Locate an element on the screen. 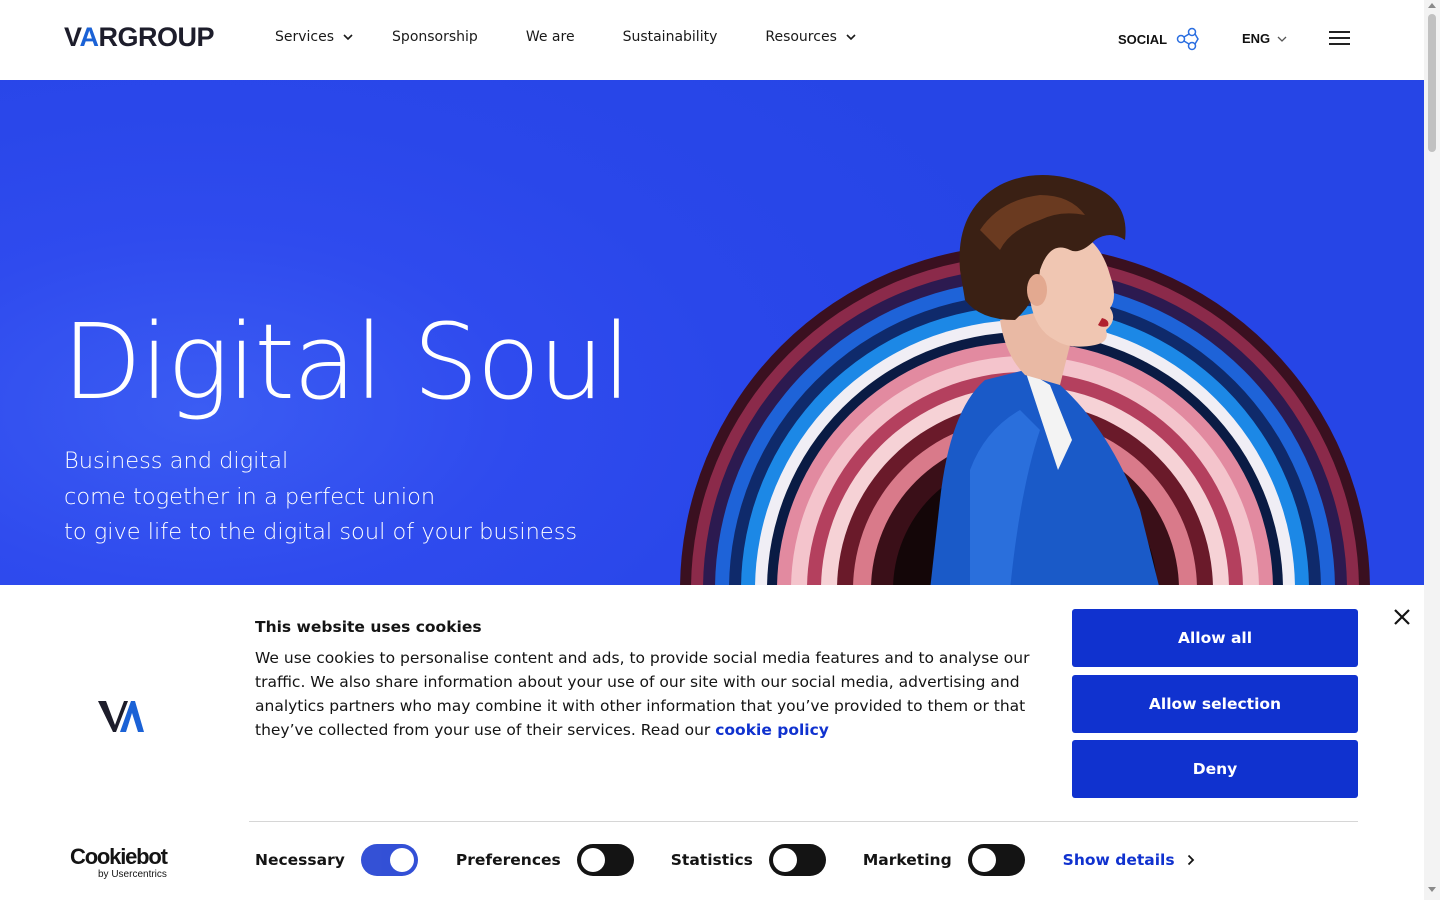  nav-label: Services is located at coordinates (305, 37).